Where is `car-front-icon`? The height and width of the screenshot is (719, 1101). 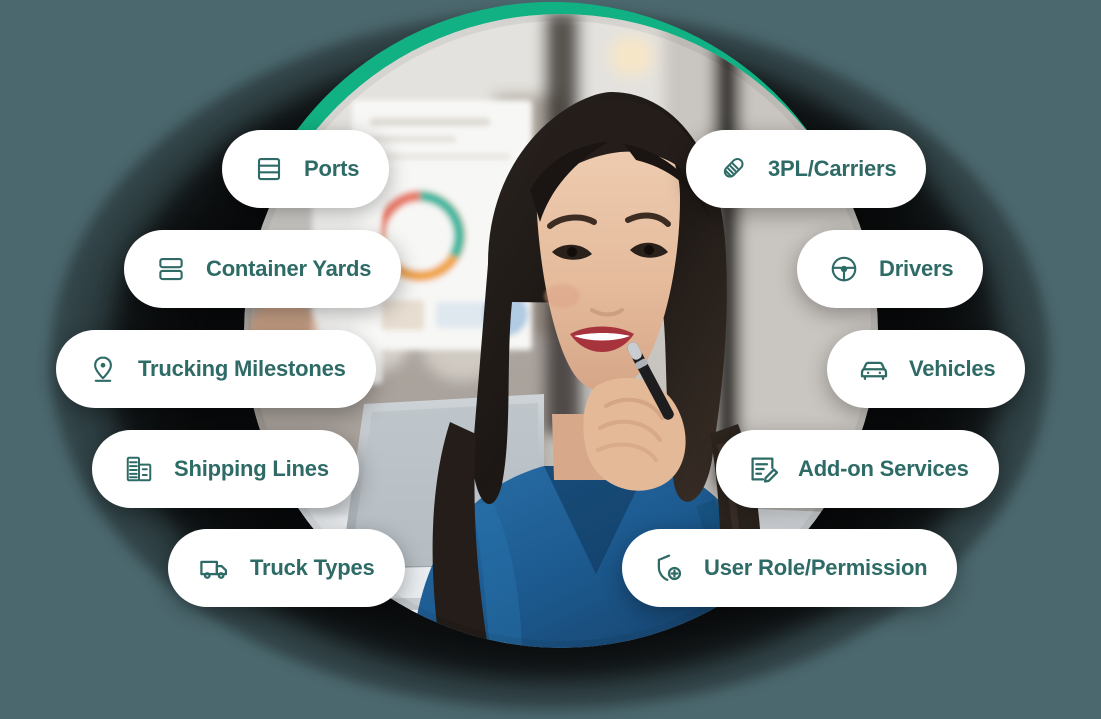 car-front-icon is located at coordinates (874, 369).